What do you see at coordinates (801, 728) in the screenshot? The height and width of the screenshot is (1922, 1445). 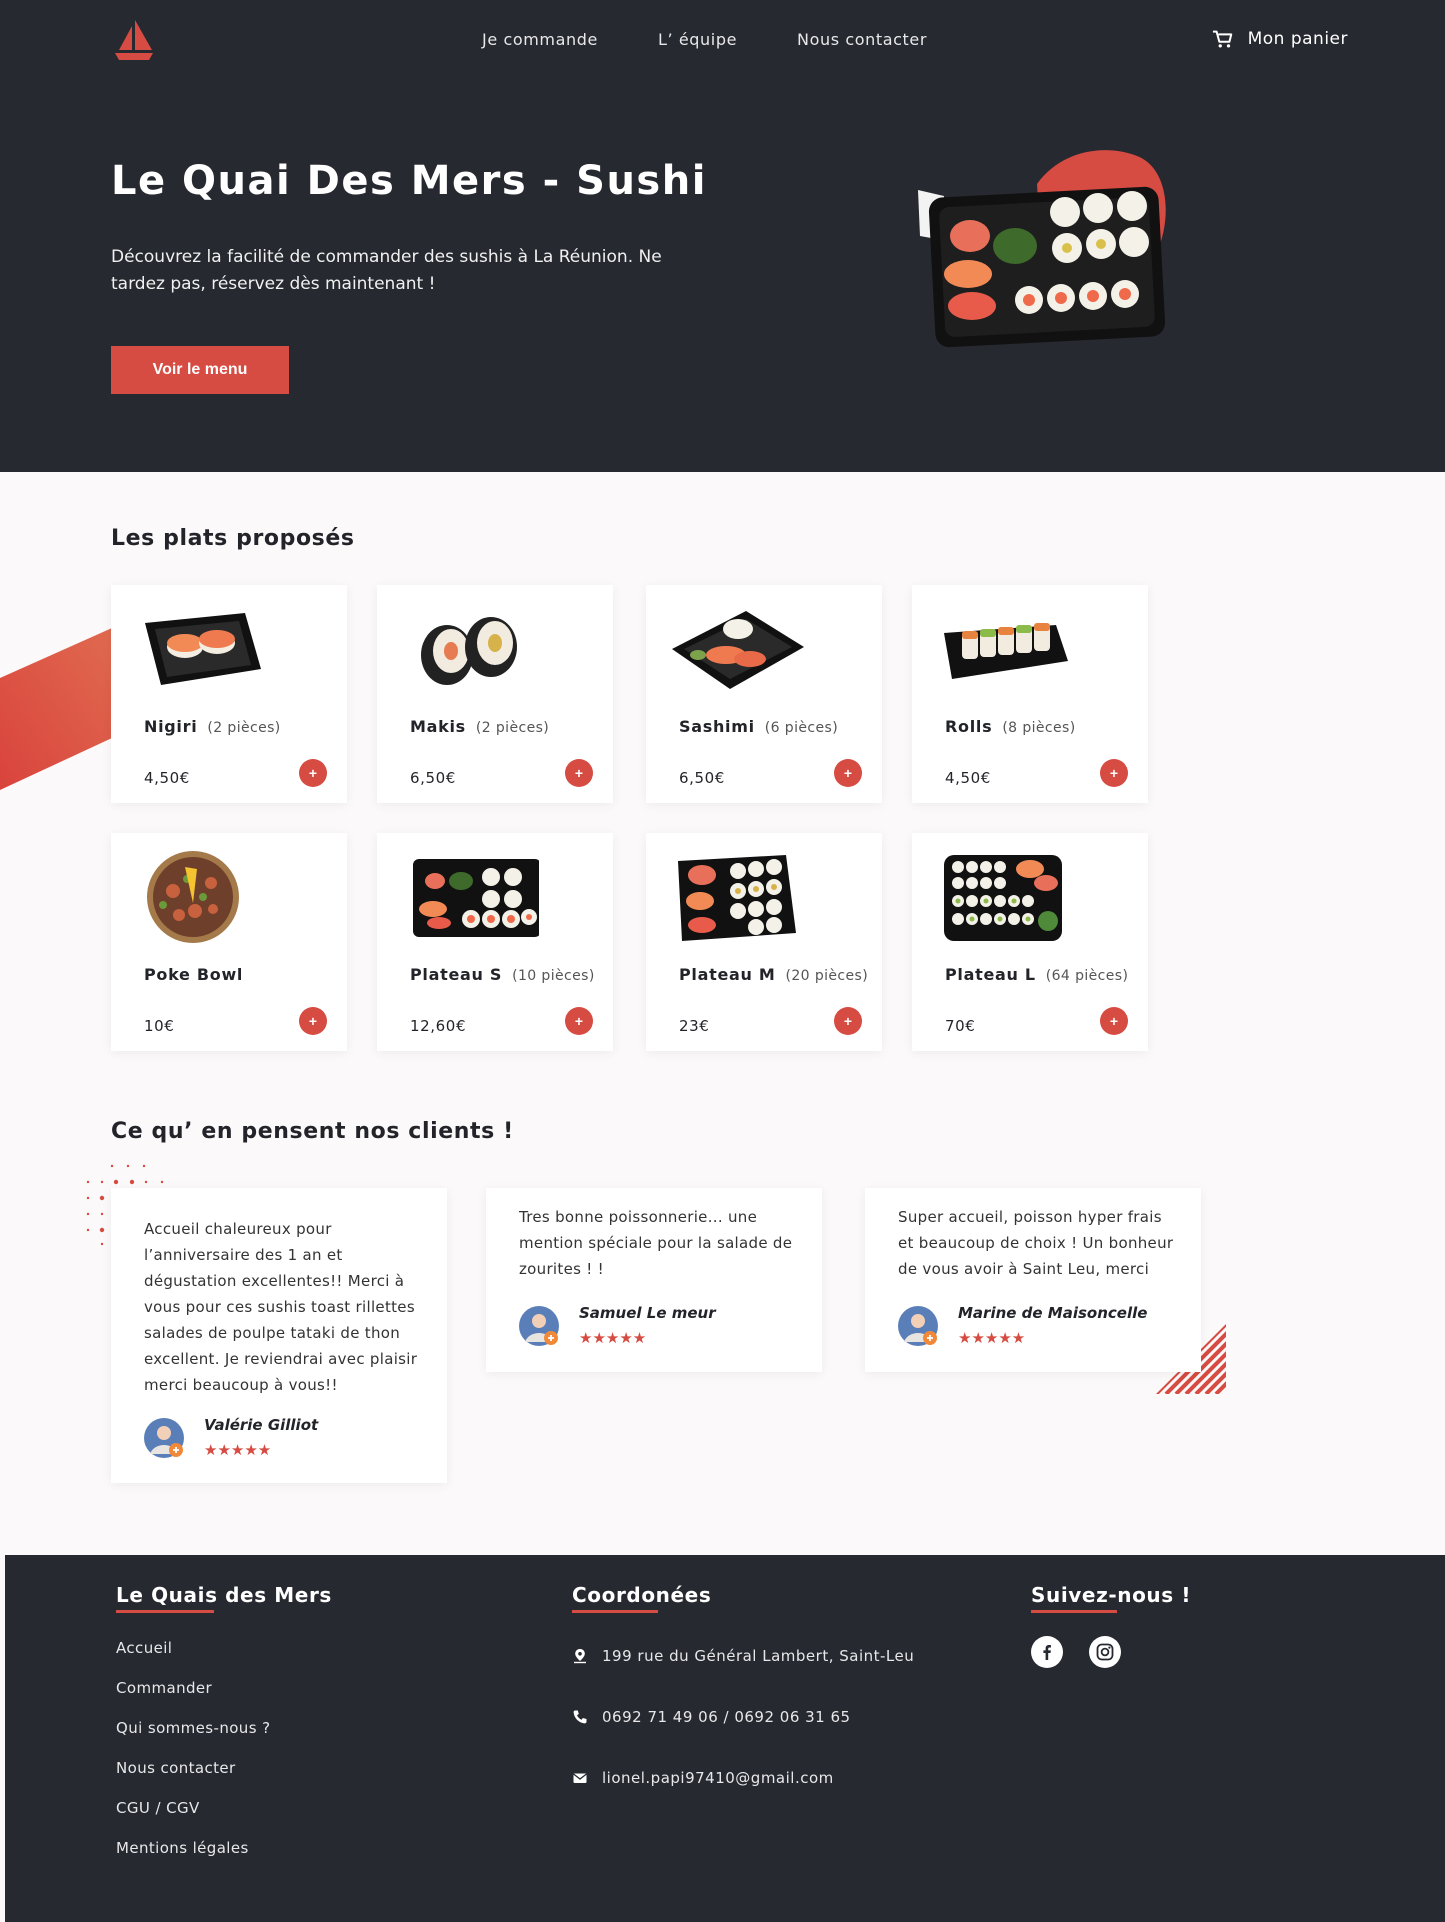 I see `product-pieces: (6 pièces)` at bounding box center [801, 728].